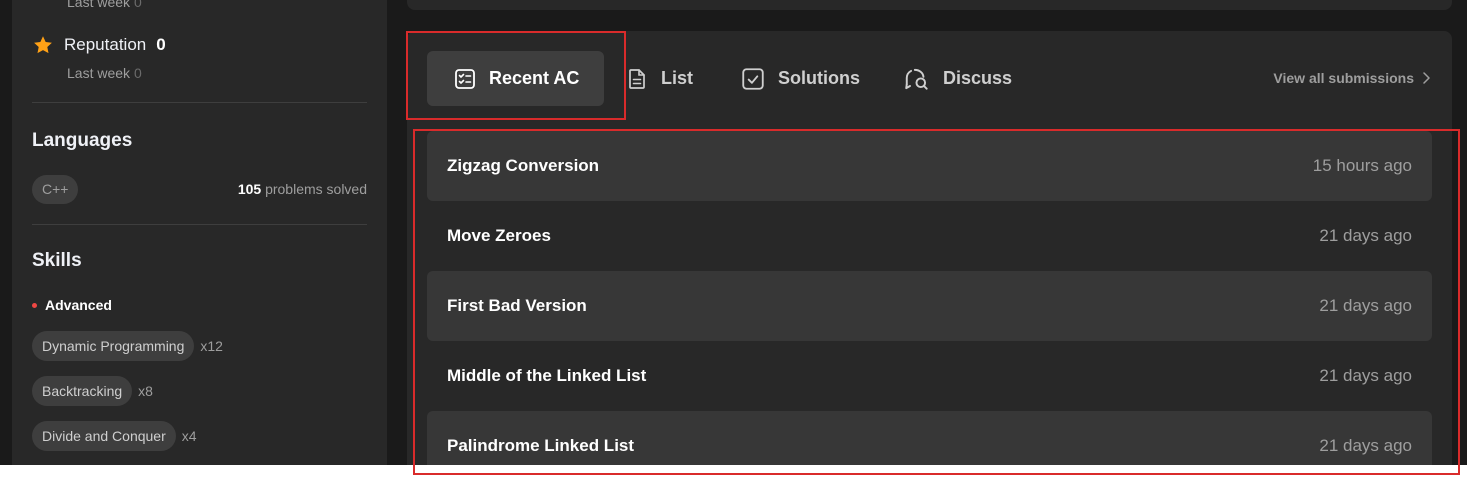 This screenshot has height=477, width=1467. What do you see at coordinates (978, 78) in the screenshot?
I see `tab-label: Discuss` at bounding box center [978, 78].